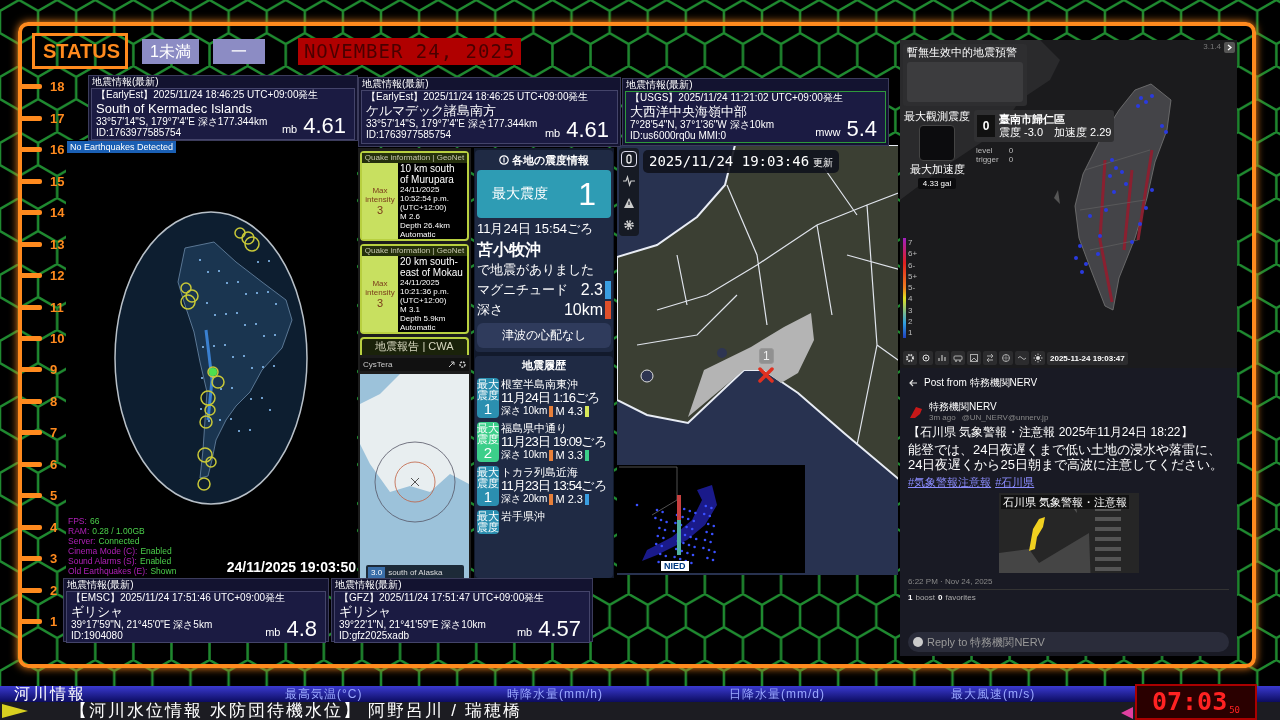 Image resolution: width=1280 pixels, height=720 pixels. I want to click on location-label: south of Alaska, so click(415, 572).